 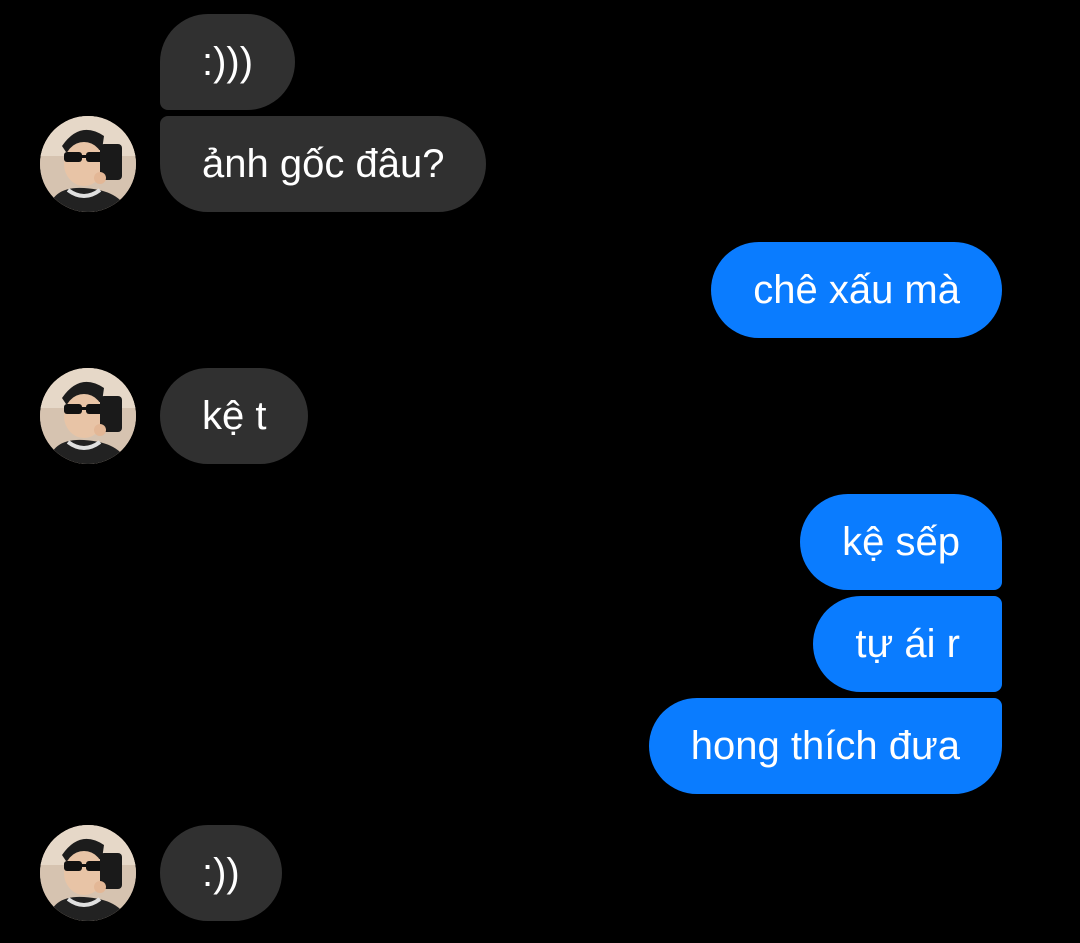 I want to click on message-bubble-incoming: kệ t, so click(x=234, y=416).